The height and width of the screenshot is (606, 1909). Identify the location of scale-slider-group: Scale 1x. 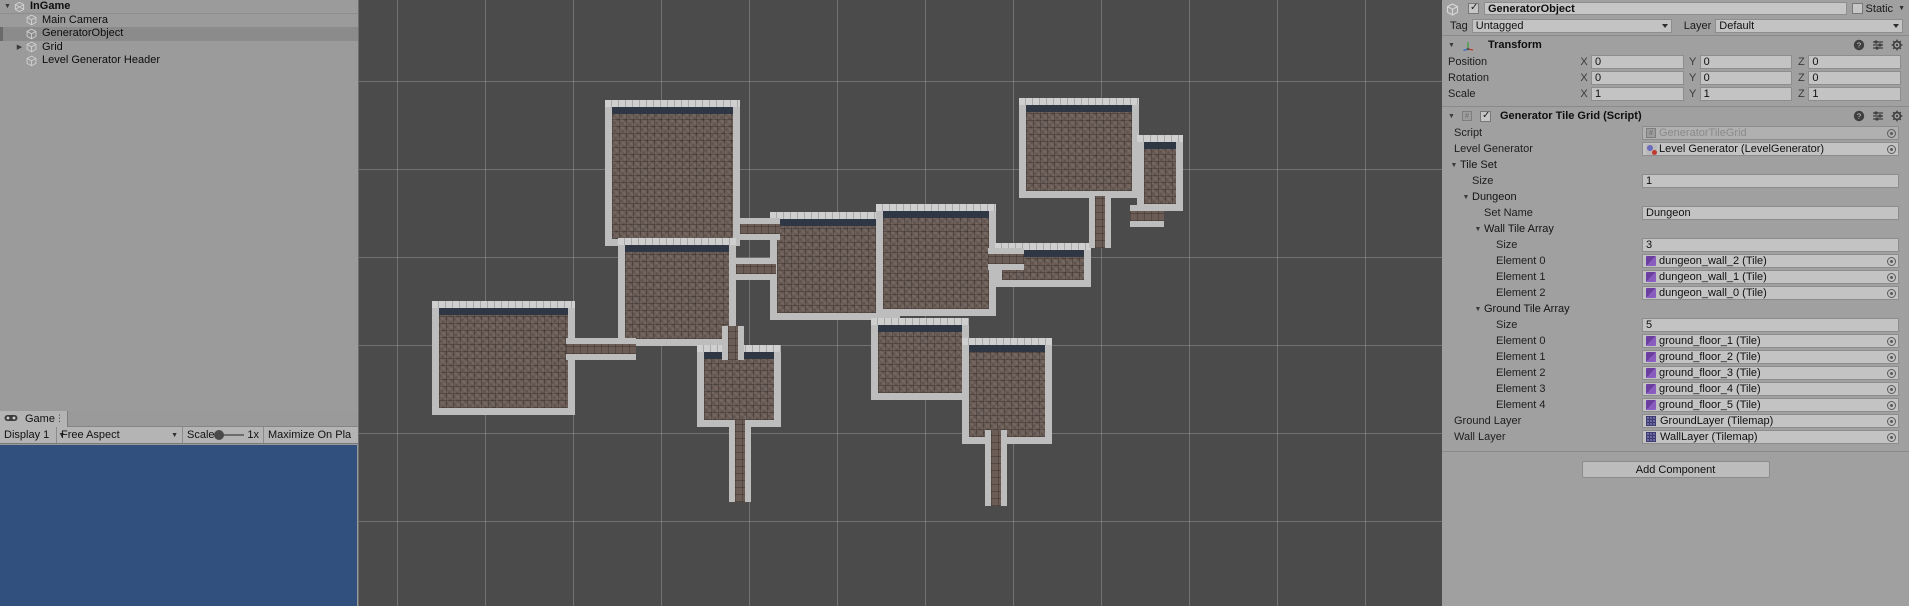
(223, 435).